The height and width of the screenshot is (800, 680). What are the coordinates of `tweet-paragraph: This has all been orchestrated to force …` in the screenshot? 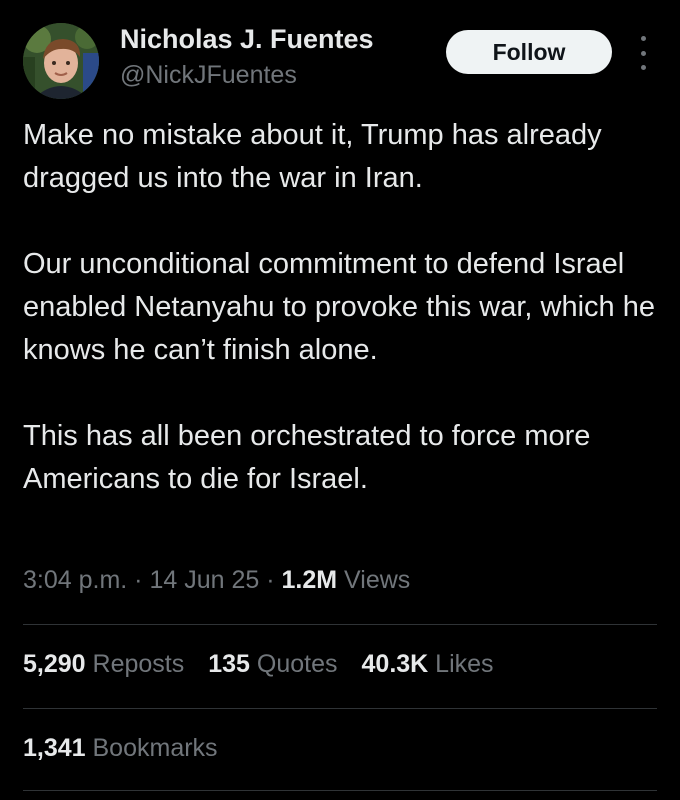 It's located at (307, 457).